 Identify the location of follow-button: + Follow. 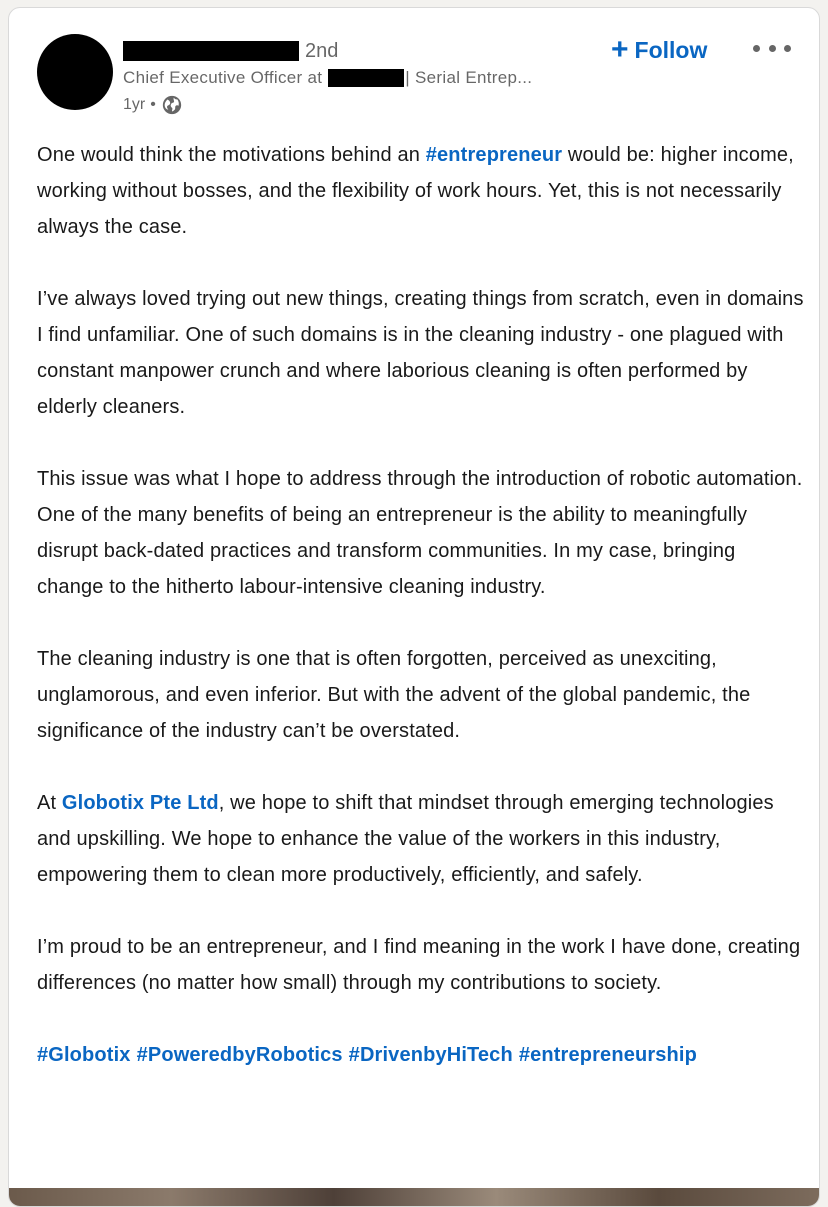
(659, 50).